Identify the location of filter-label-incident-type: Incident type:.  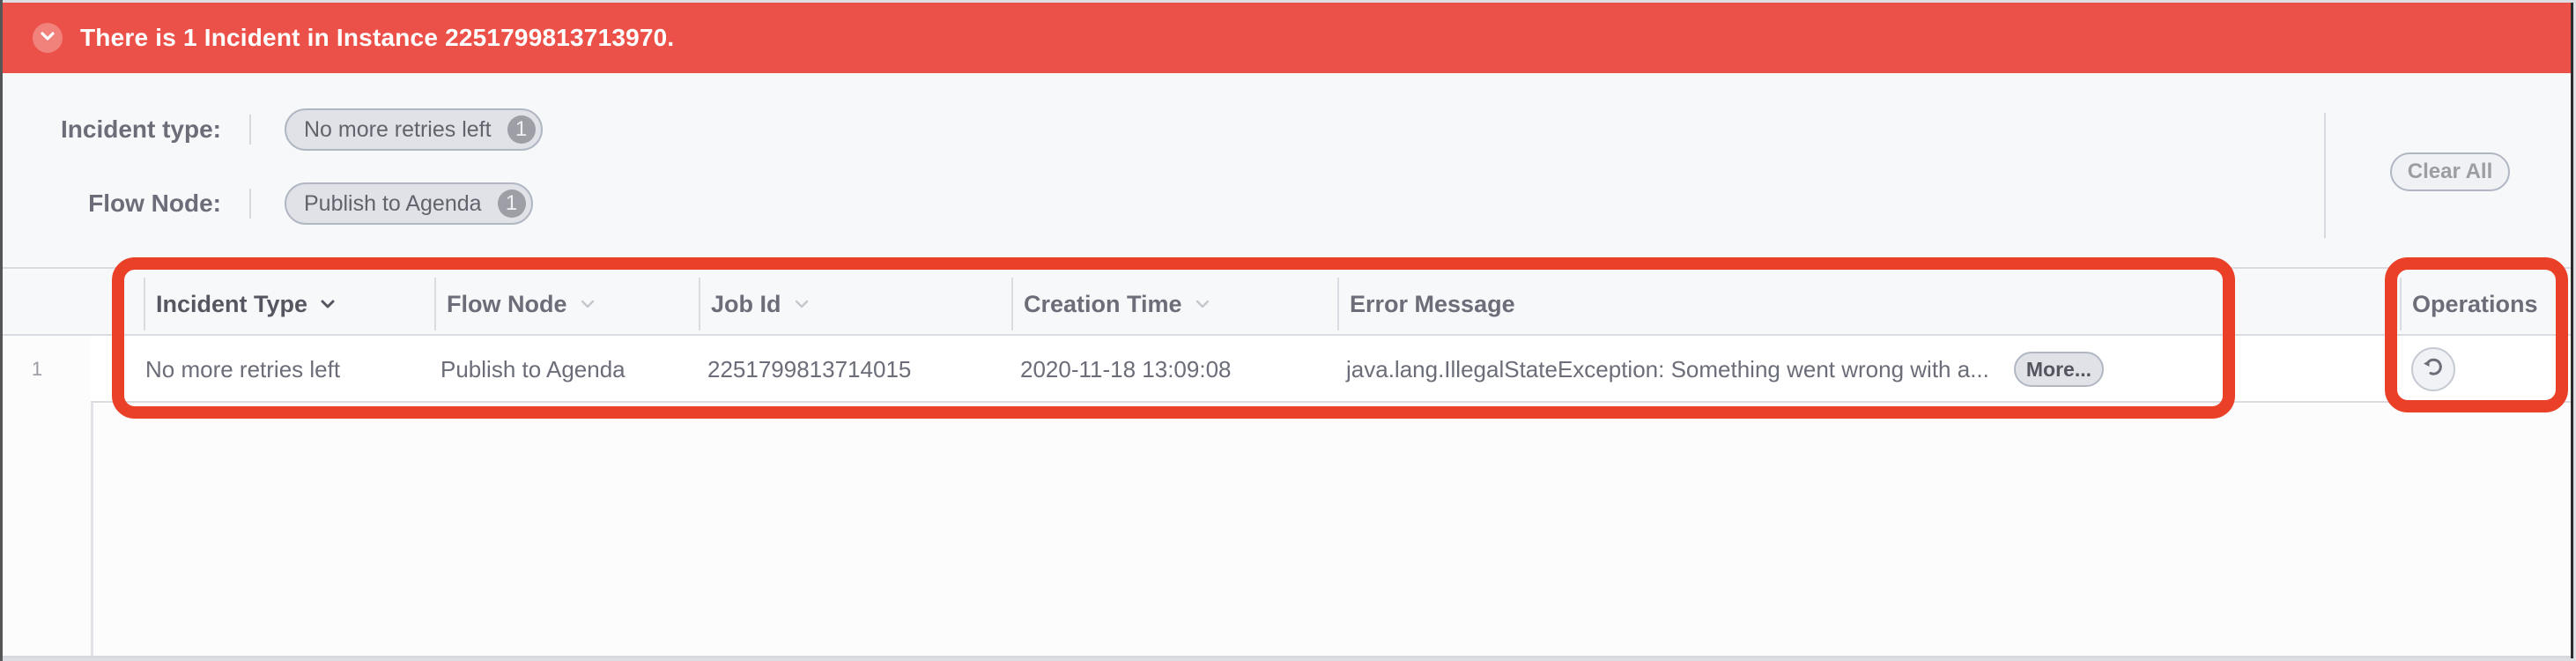
(141, 129).